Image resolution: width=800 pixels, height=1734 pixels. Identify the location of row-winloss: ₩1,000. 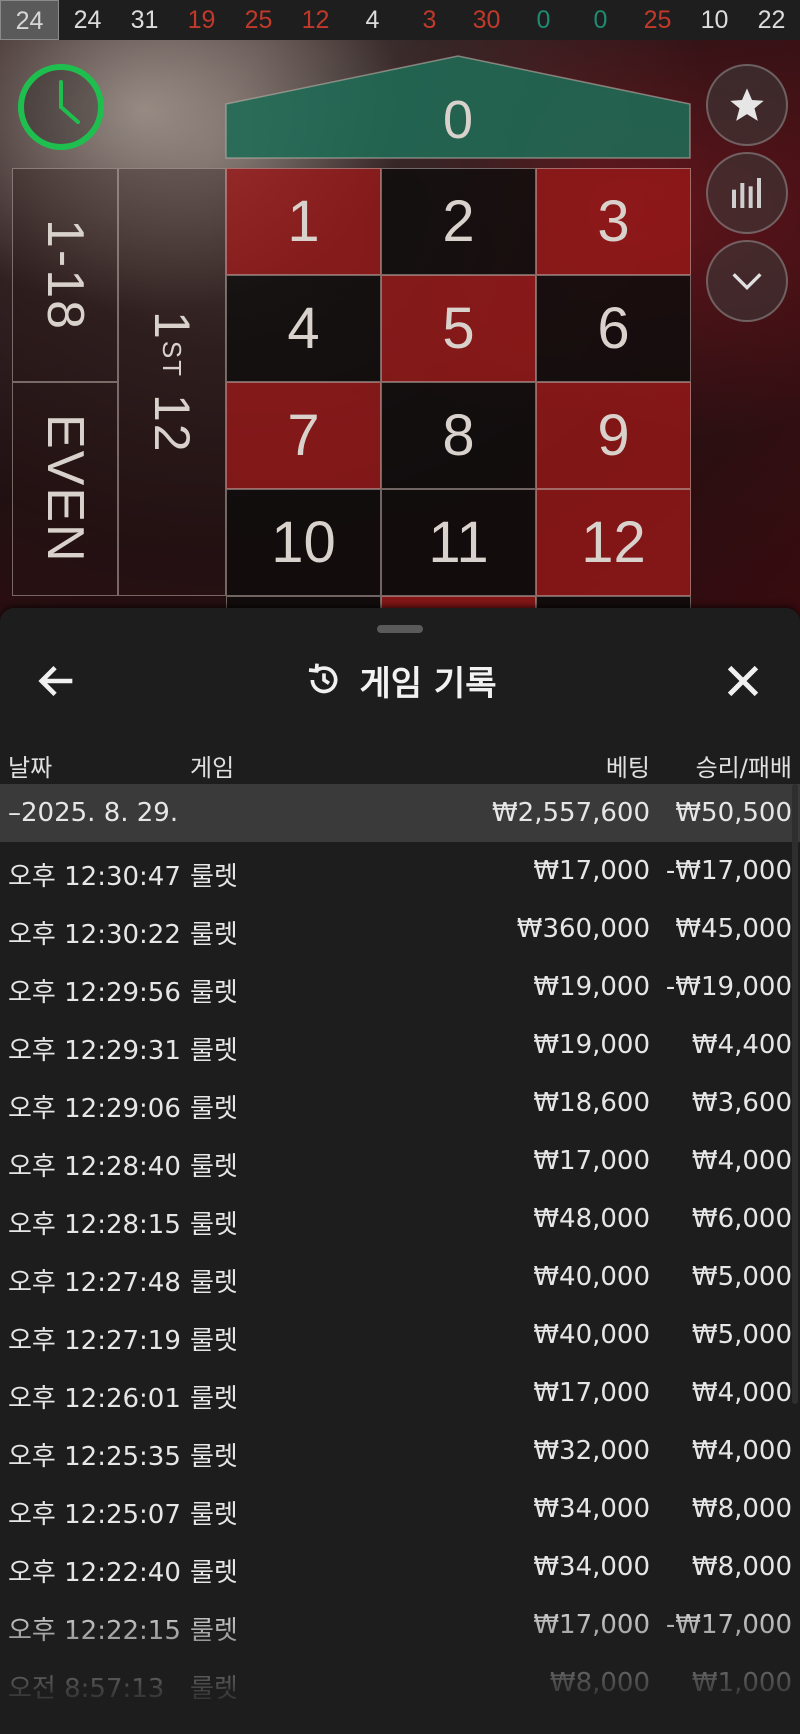
(741, 1683).